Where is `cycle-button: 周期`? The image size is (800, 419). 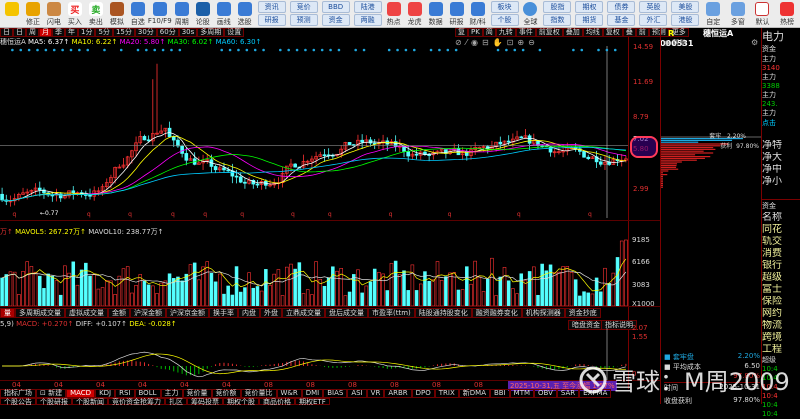 cycle-button: 周期 is located at coordinates (182, 13).